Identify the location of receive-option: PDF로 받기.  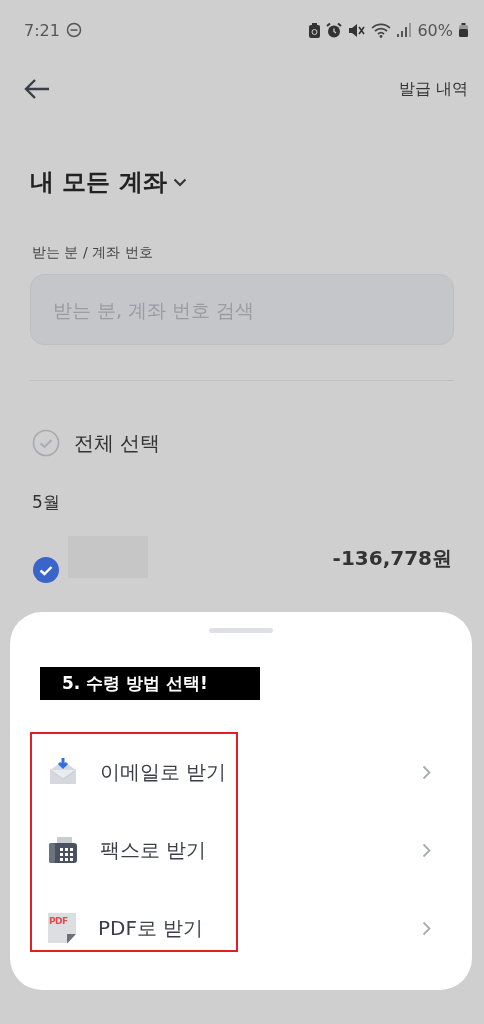
(151, 928).